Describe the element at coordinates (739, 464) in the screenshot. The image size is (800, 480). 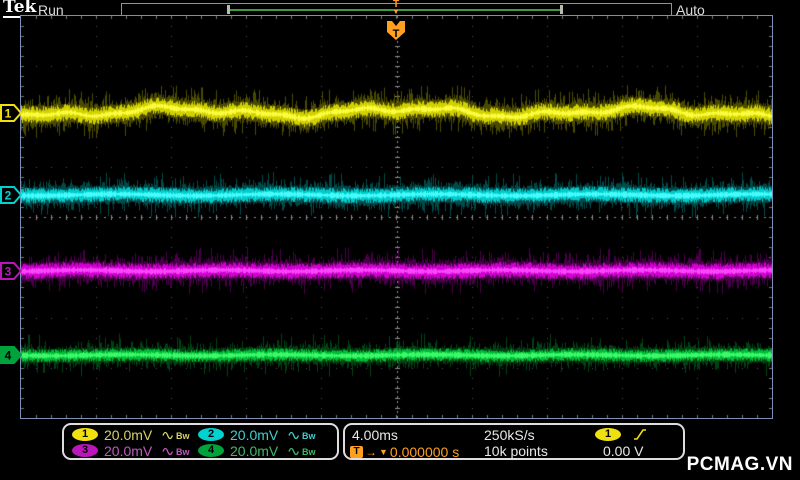
I see `watermark: PCMAG.VN` at that location.